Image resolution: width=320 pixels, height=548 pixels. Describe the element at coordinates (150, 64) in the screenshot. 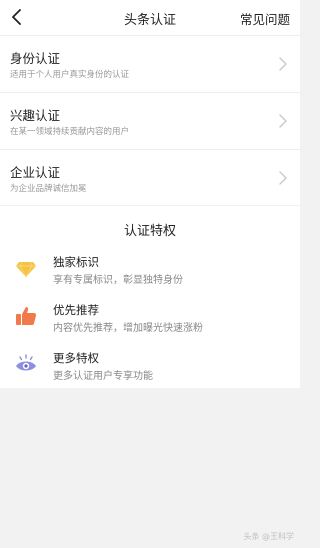

I see `list-item-identity: 身份认证 适用于个人用户真实身份的认证` at that location.